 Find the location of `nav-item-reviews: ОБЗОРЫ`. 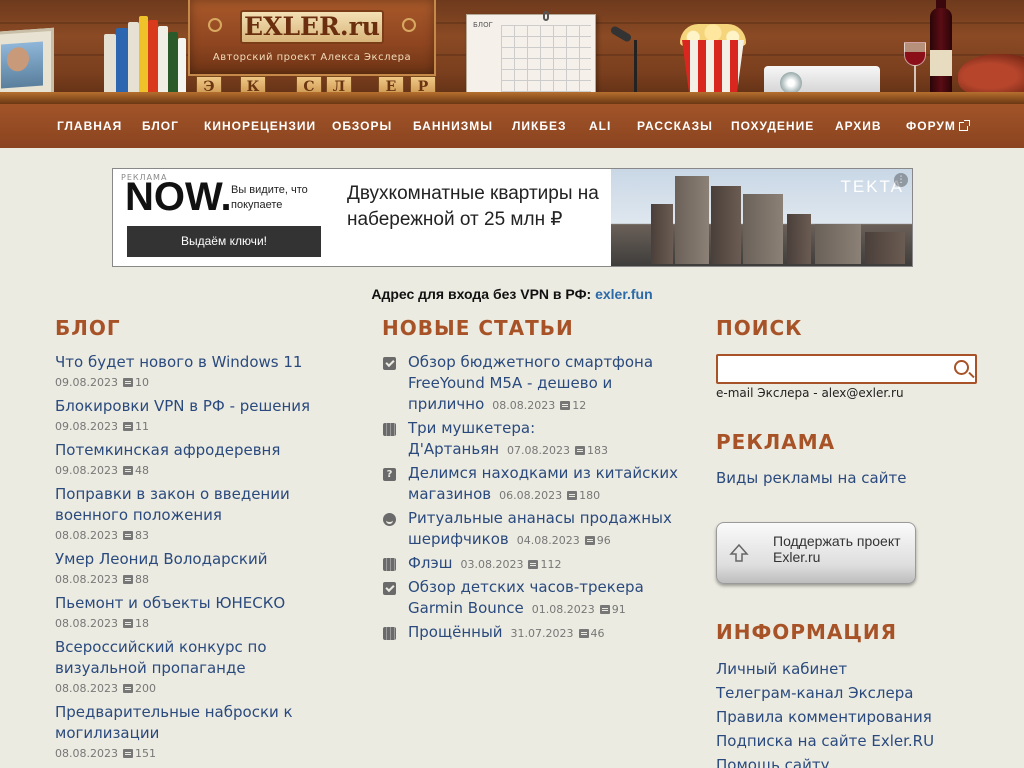

nav-item-reviews: ОБЗОРЫ is located at coordinates (362, 126).